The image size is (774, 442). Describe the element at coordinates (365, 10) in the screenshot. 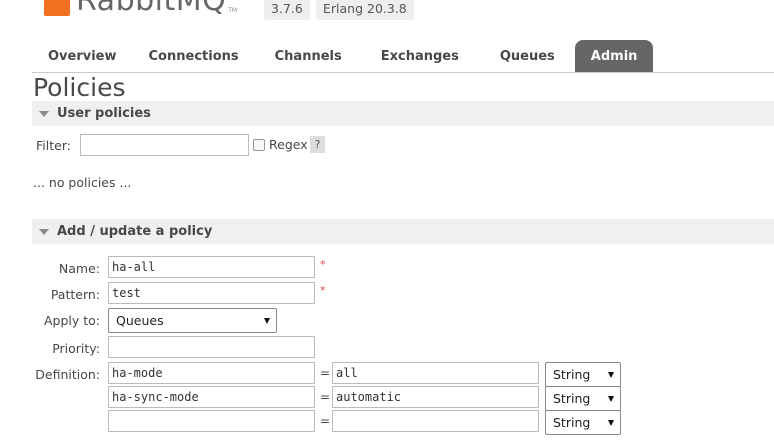

I see `erlang-version-badge: Erlang 20.3.8` at that location.